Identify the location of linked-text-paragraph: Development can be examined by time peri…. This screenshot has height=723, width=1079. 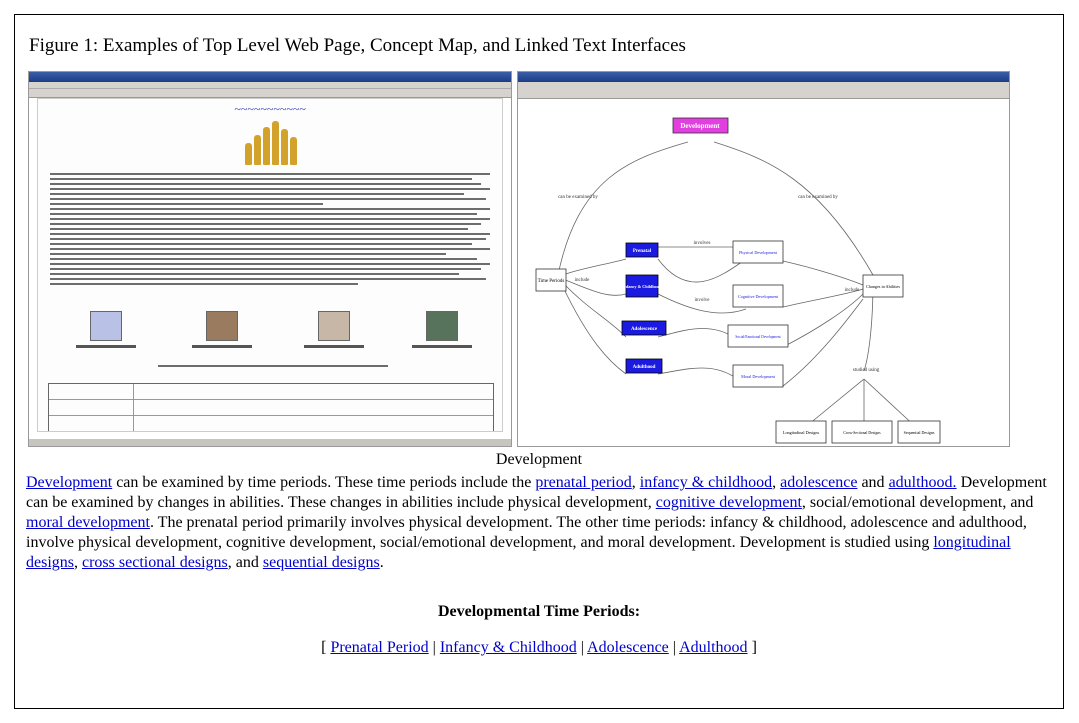
(541, 523).